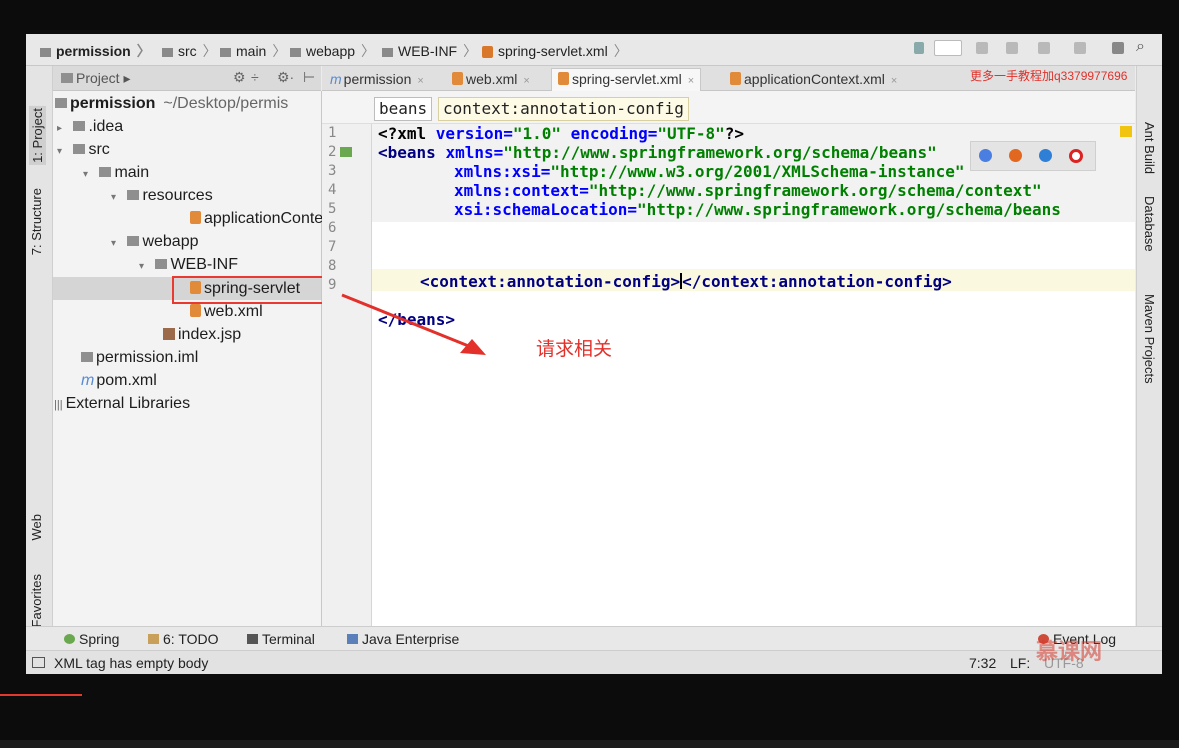 The image size is (1179, 748). What do you see at coordinates (948, 48) in the screenshot?
I see `run-config-dropdown` at bounding box center [948, 48].